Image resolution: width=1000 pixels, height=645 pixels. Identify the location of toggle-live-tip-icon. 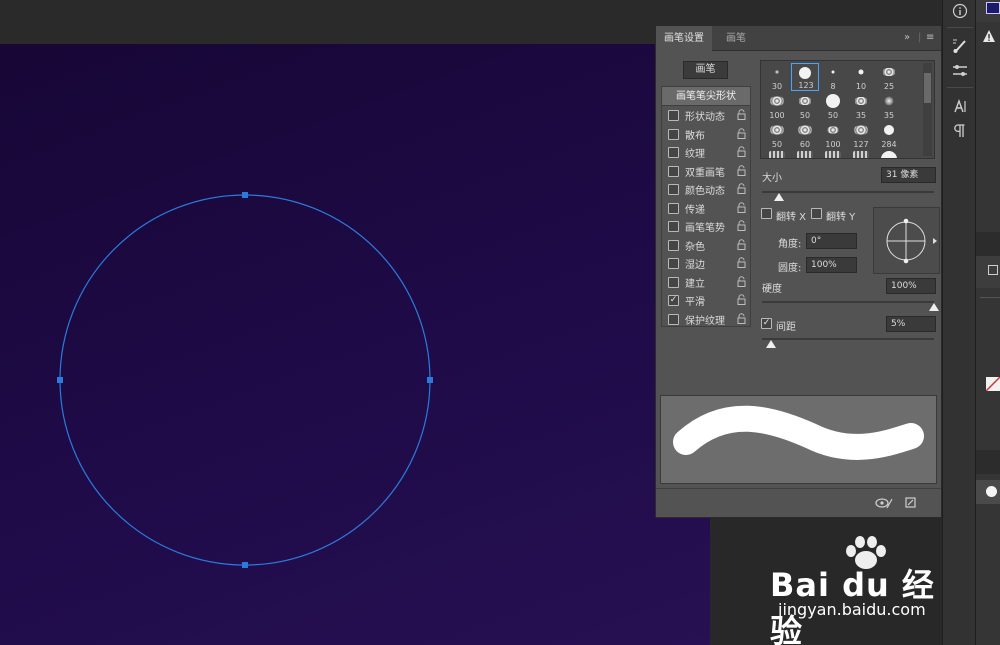
(884, 503).